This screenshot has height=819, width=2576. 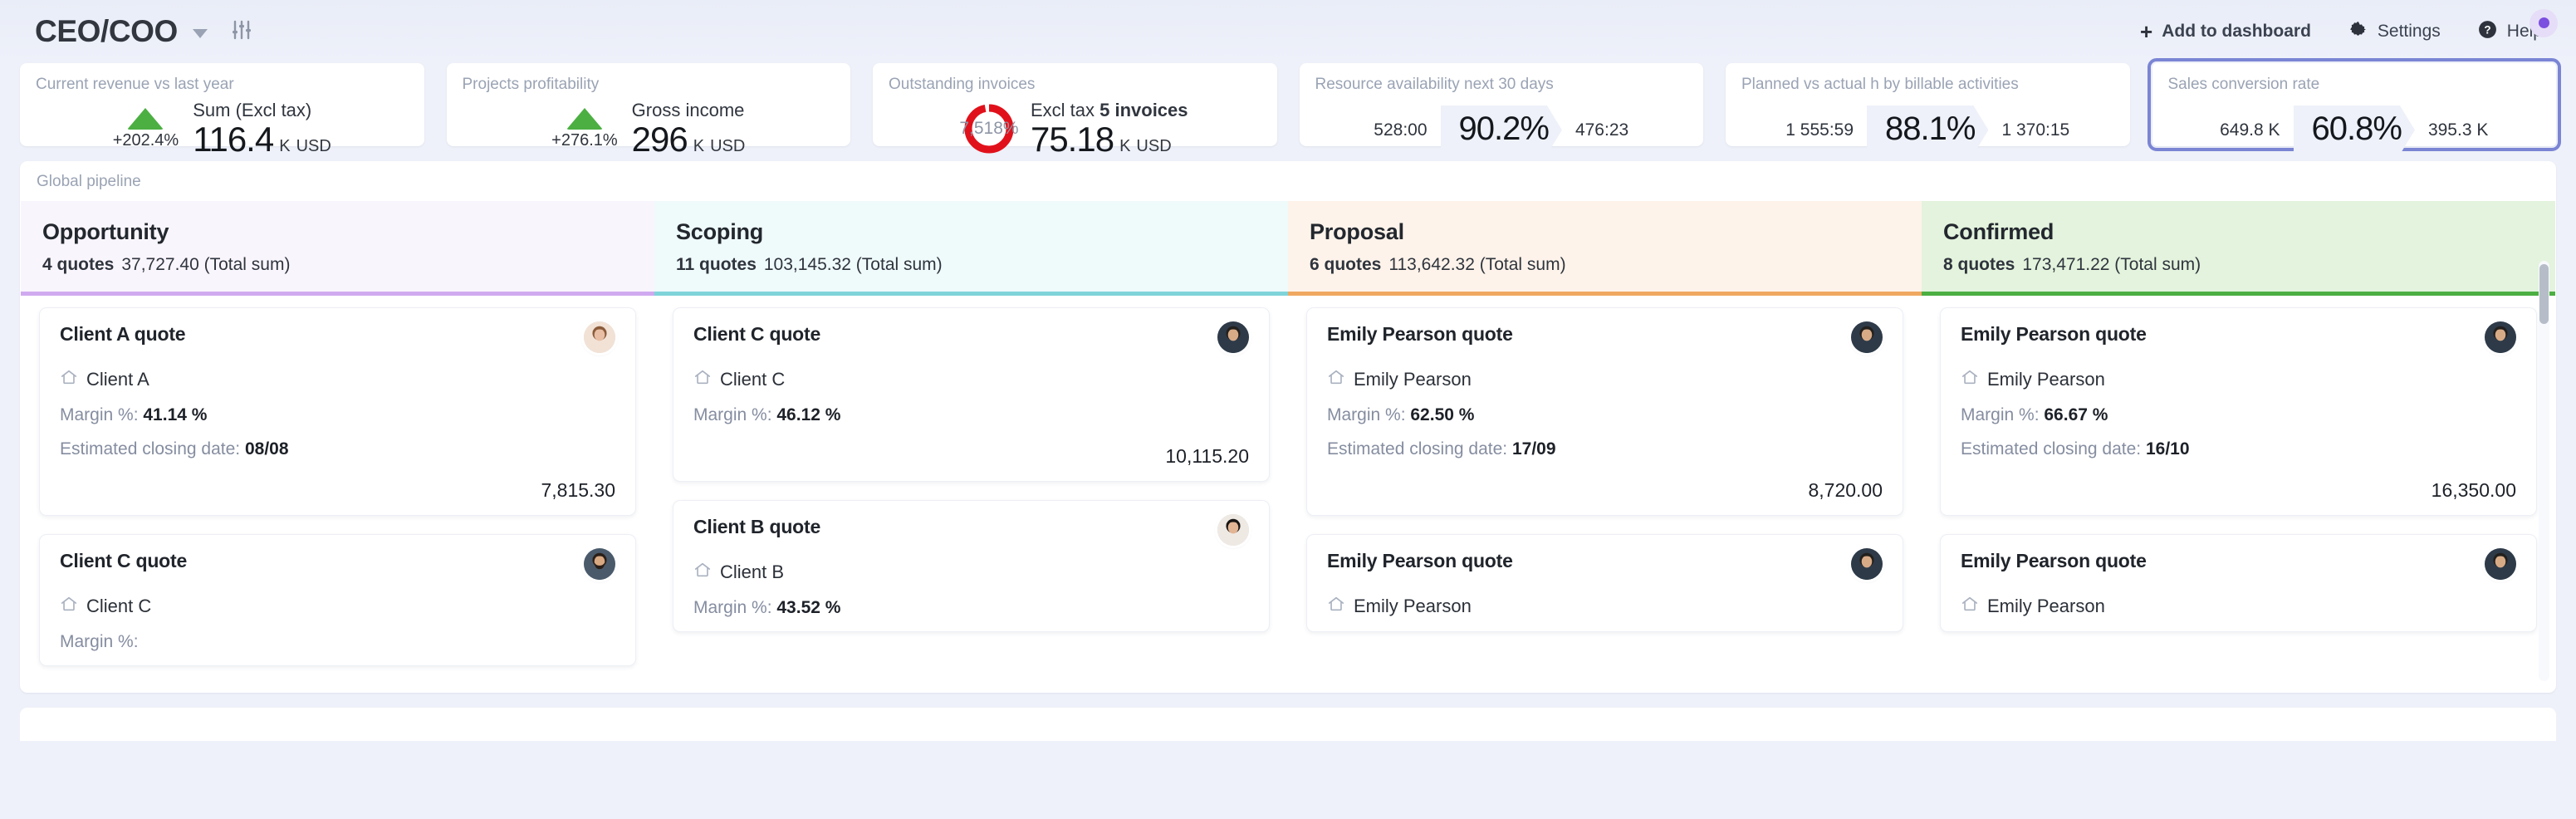 What do you see at coordinates (584, 140) in the screenshot?
I see `kpi-trend-value: +276.1%` at bounding box center [584, 140].